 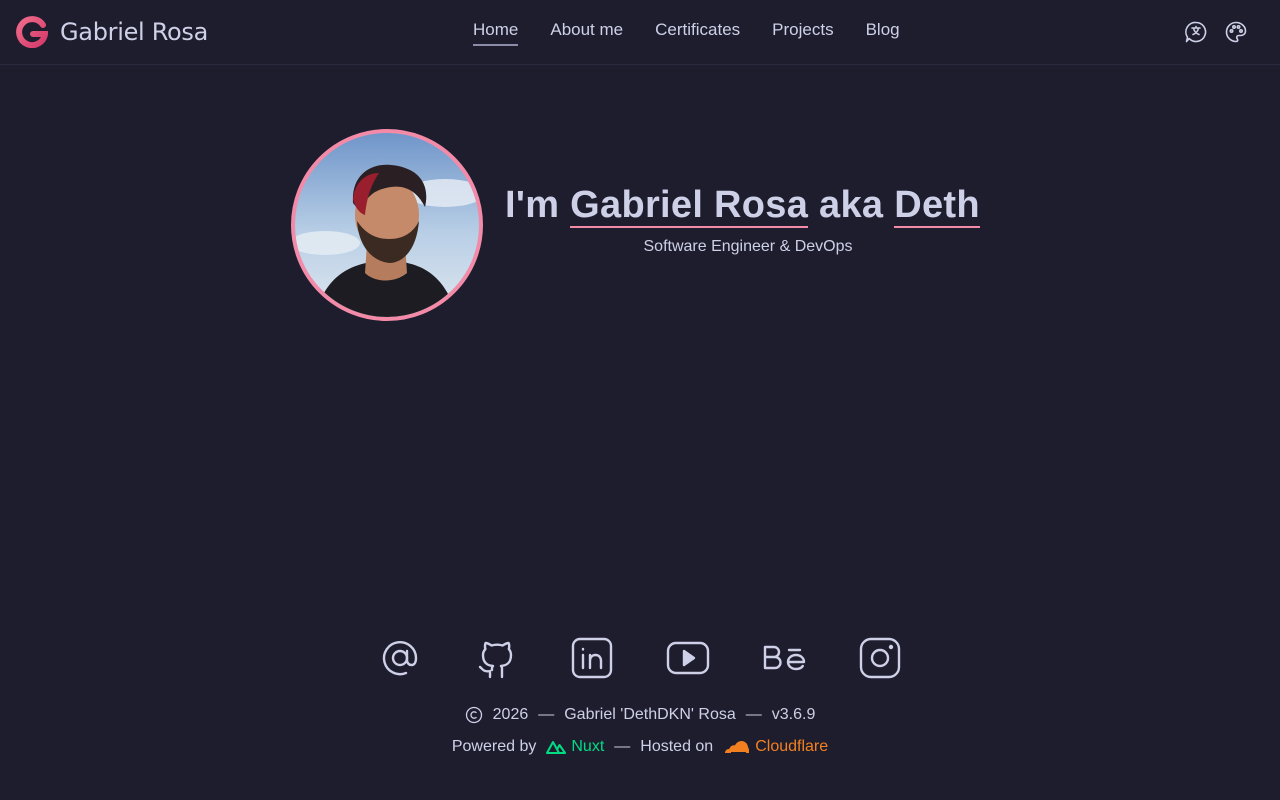 I want to click on nav-item-projects: Projects, so click(x=802, y=32).